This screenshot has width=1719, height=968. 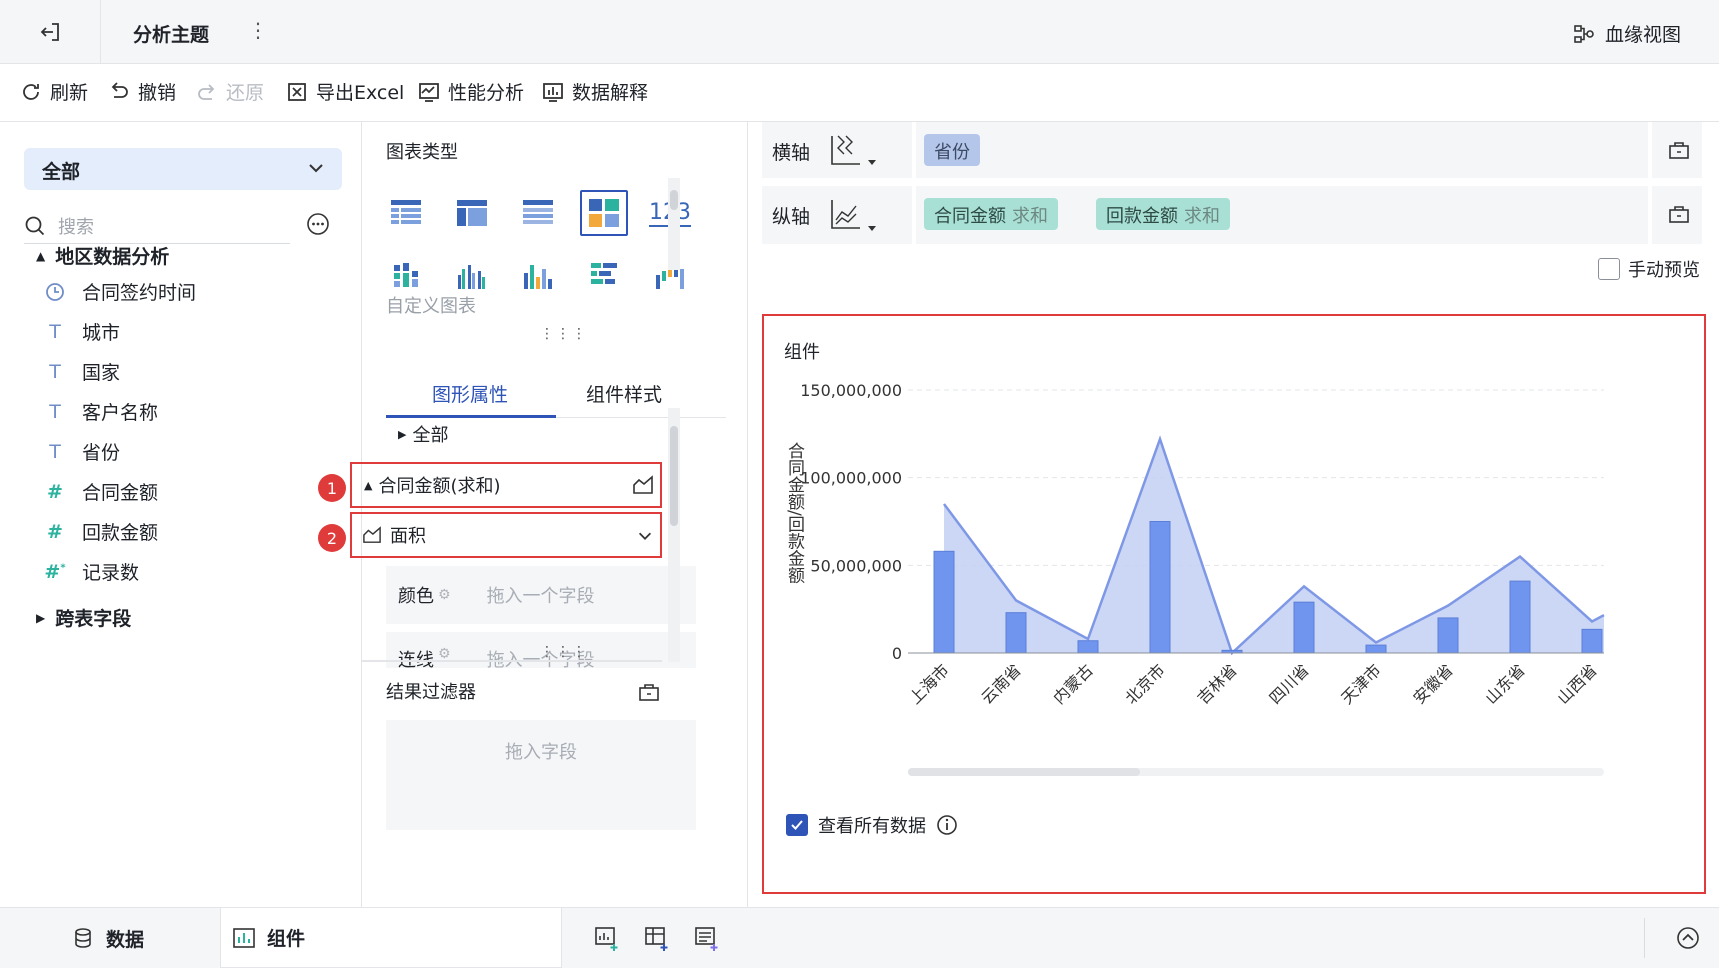 I want to click on chart-type-scrollbar, so click(x=674, y=224).